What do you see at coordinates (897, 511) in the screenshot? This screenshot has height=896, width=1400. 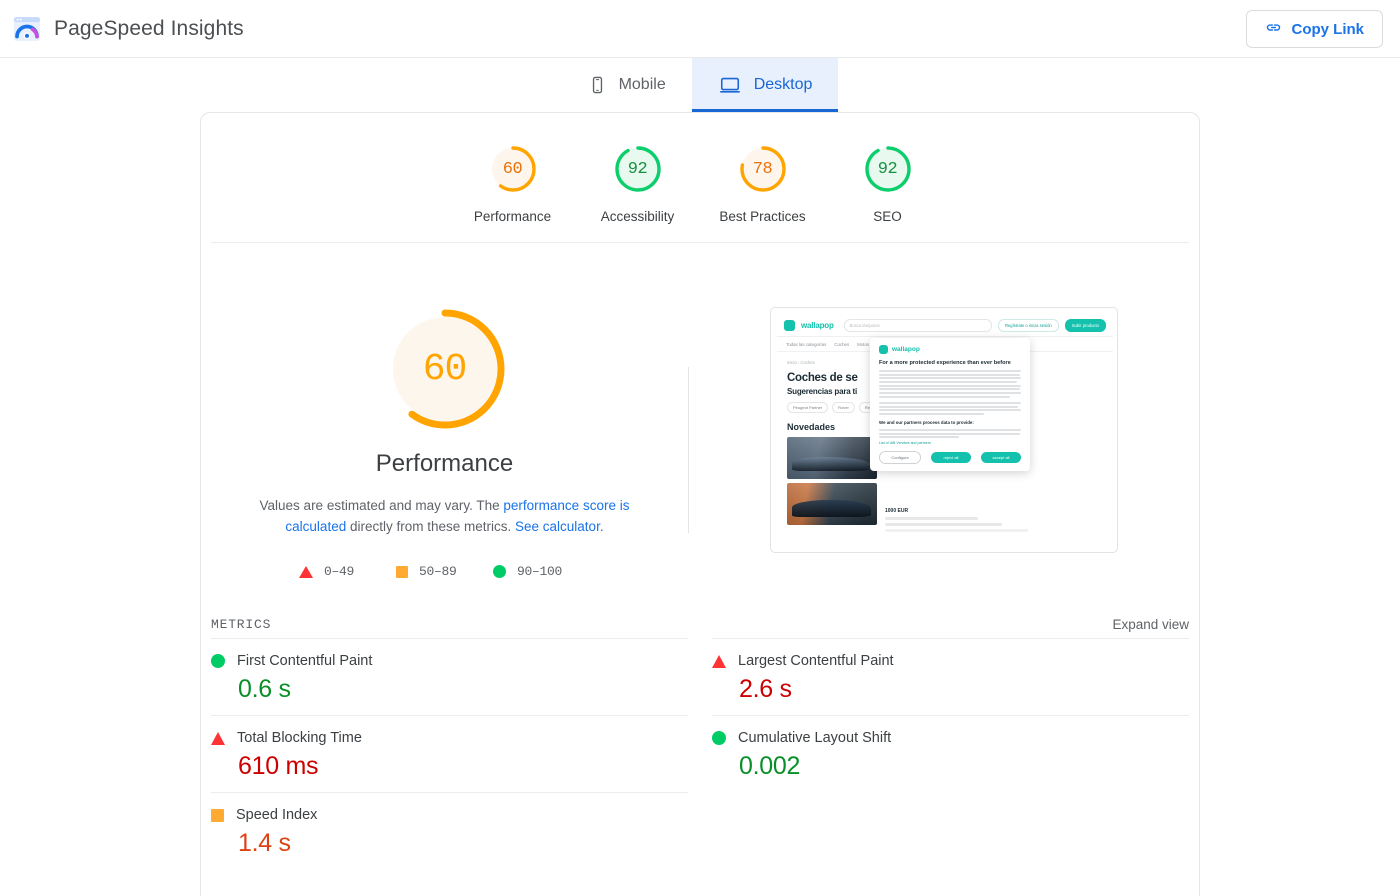 I see `site-listing-price: 1000 EUR` at bounding box center [897, 511].